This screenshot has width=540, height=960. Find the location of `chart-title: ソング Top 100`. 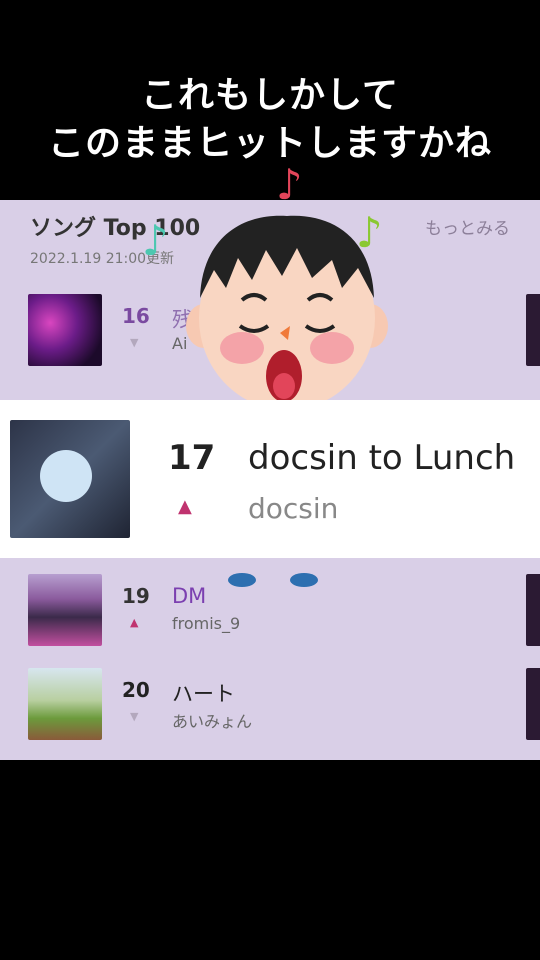

chart-title: ソング Top 100 is located at coordinates (115, 228).